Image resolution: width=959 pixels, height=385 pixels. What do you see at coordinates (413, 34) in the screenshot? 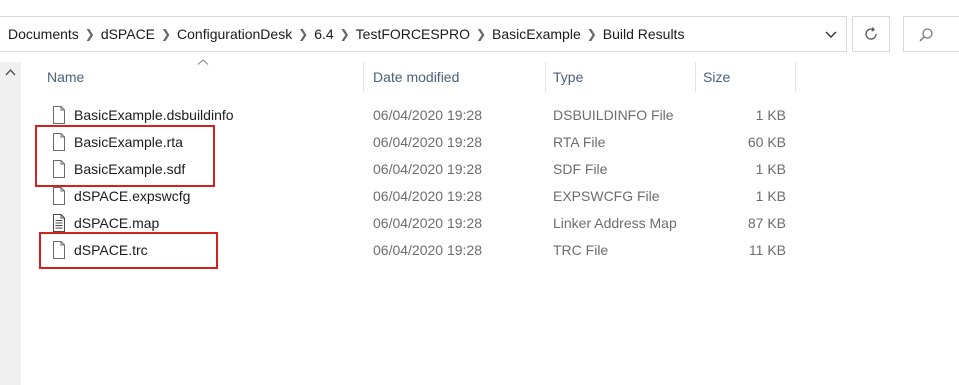
I see `breadcrumb-item-testforcespro: TestFORCESPRO` at bounding box center [413, 34].